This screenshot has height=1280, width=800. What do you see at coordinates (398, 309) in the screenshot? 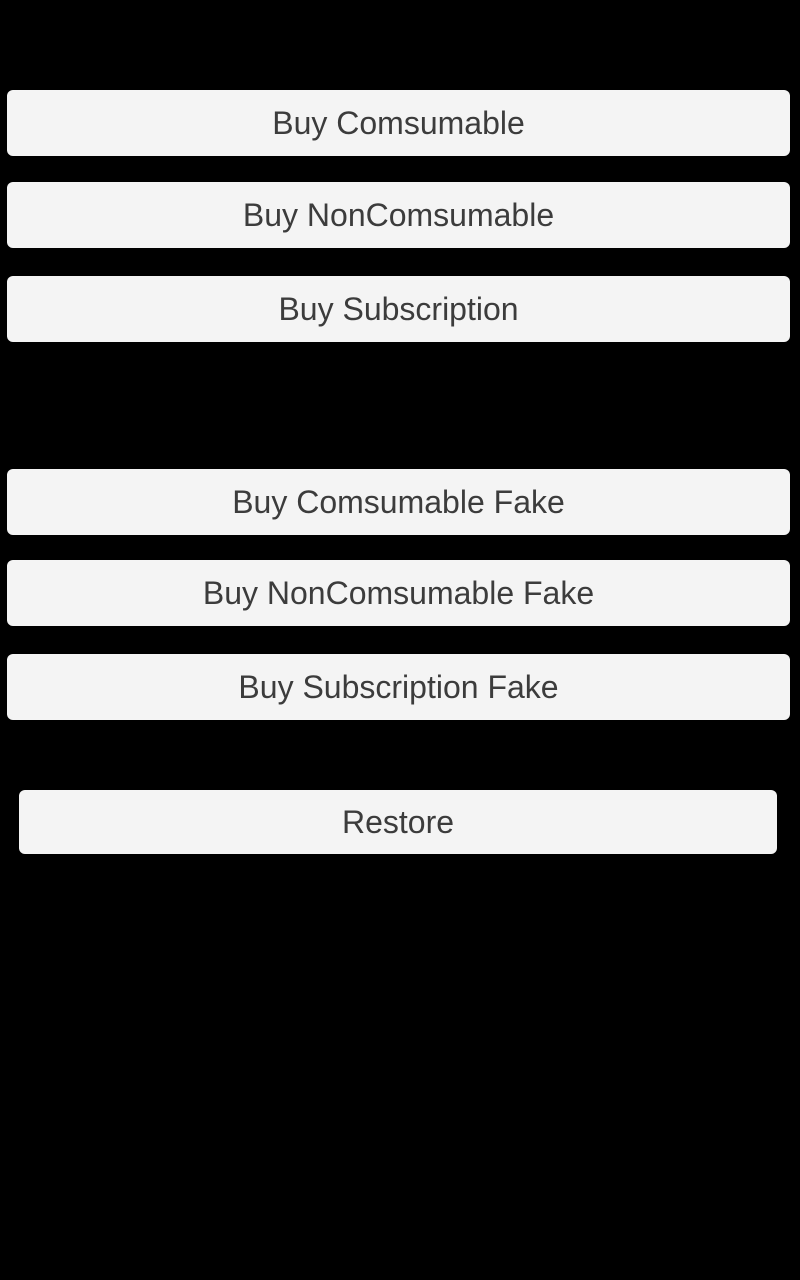
I see `buy-subscription-button: Buy Subscription` at bounding box center [398, 309].